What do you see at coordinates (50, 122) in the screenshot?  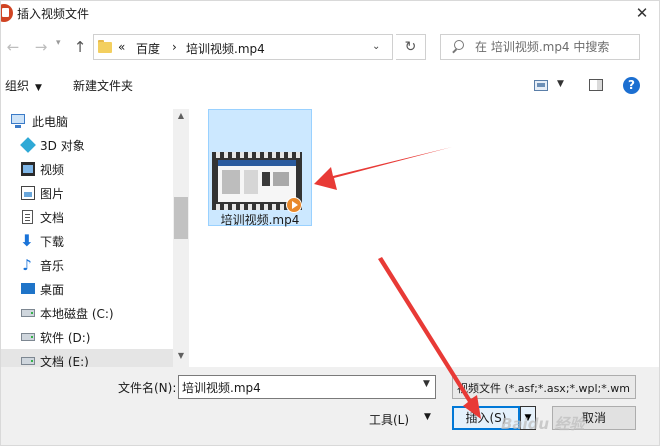 I see `sidebar-item-label: 此电脑` at bounding box center [50, 122].